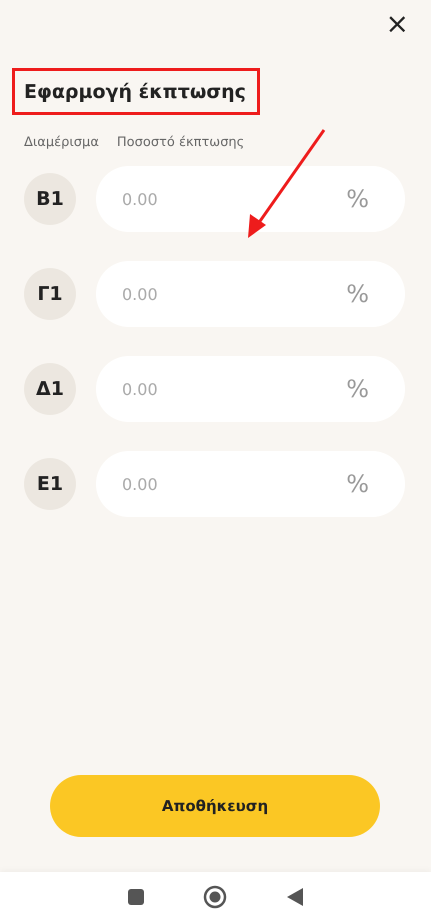  Describe the element at coordinates (397, 24) in the screenshot. I see `close-button: ×` at that location.